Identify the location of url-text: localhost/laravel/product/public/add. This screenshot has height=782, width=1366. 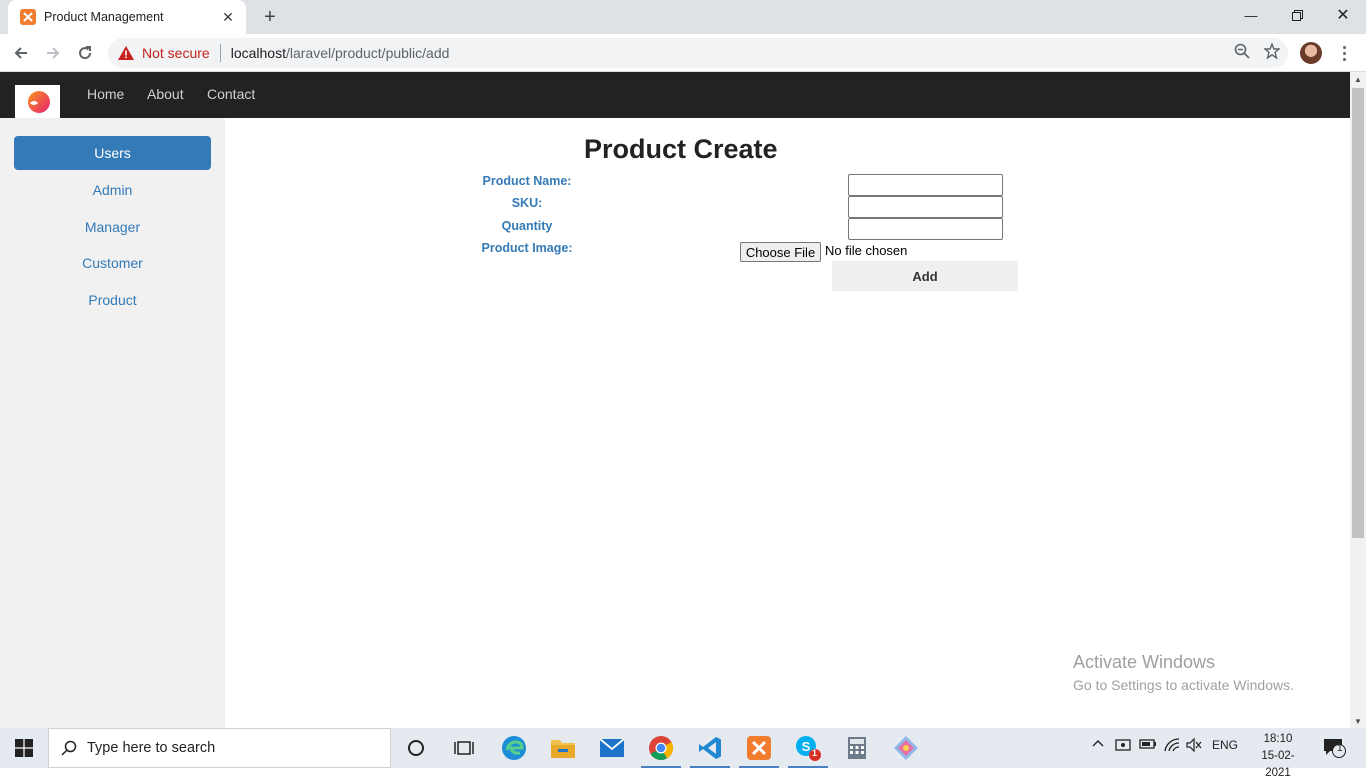
(340, 53).